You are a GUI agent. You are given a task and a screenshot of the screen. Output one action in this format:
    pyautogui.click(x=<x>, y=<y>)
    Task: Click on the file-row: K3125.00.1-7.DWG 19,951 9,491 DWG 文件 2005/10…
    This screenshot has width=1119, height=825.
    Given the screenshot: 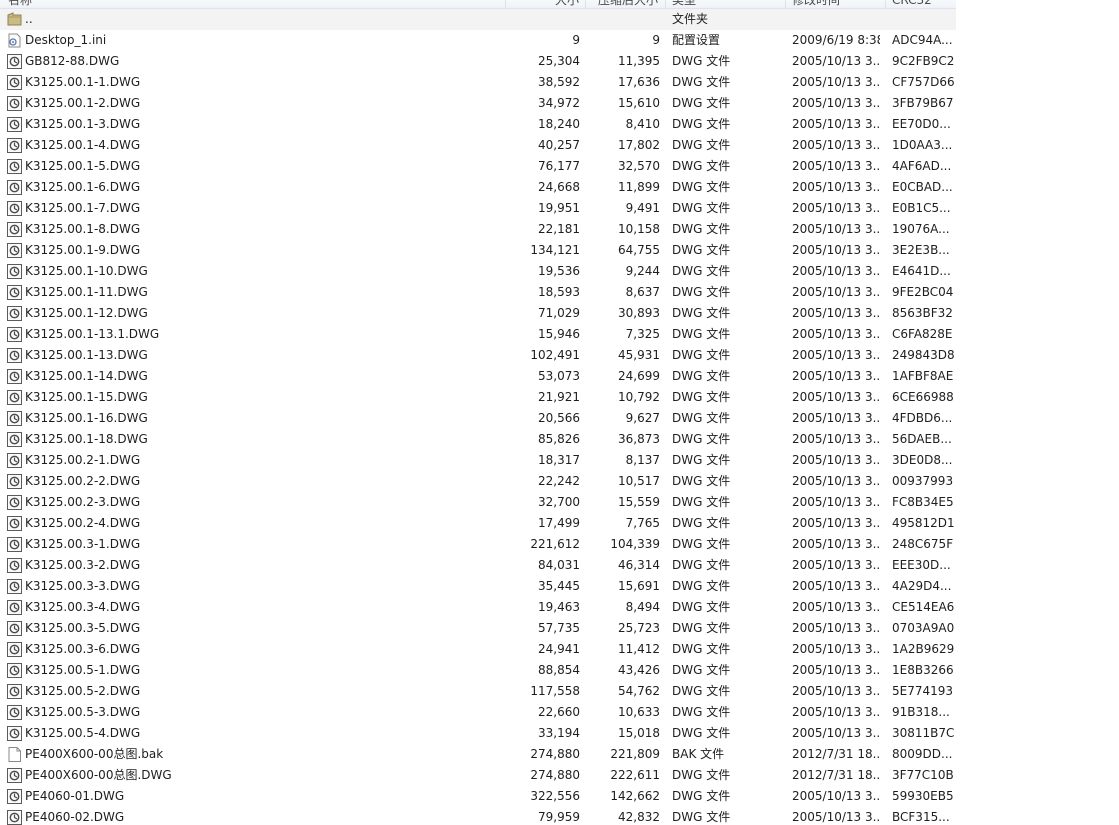 What is the action you would take?
    pyautogui.click(x=559, y=208)
    